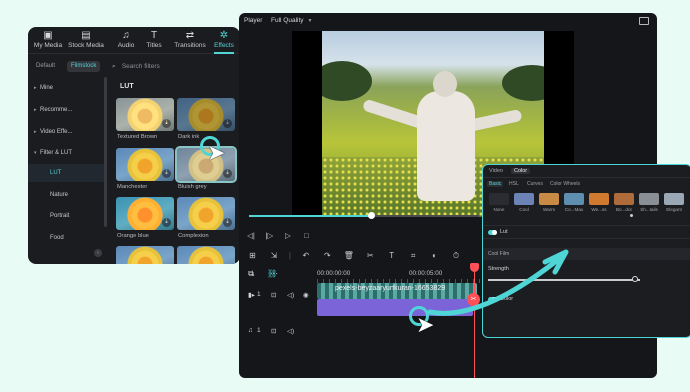 The height and width of the screenshot is (392, 690). What do you see at coordinates (586, 171) in the screenshot?
I see `property-tabs: Video Color` at bounding box center [586, 171].